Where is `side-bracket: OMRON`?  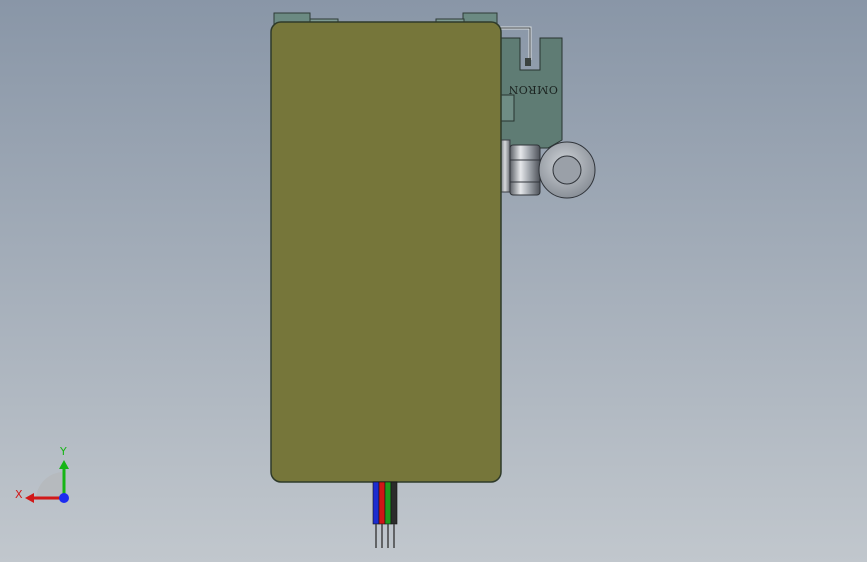
side-bracket: OMRON is located at coordinates (529, 87).